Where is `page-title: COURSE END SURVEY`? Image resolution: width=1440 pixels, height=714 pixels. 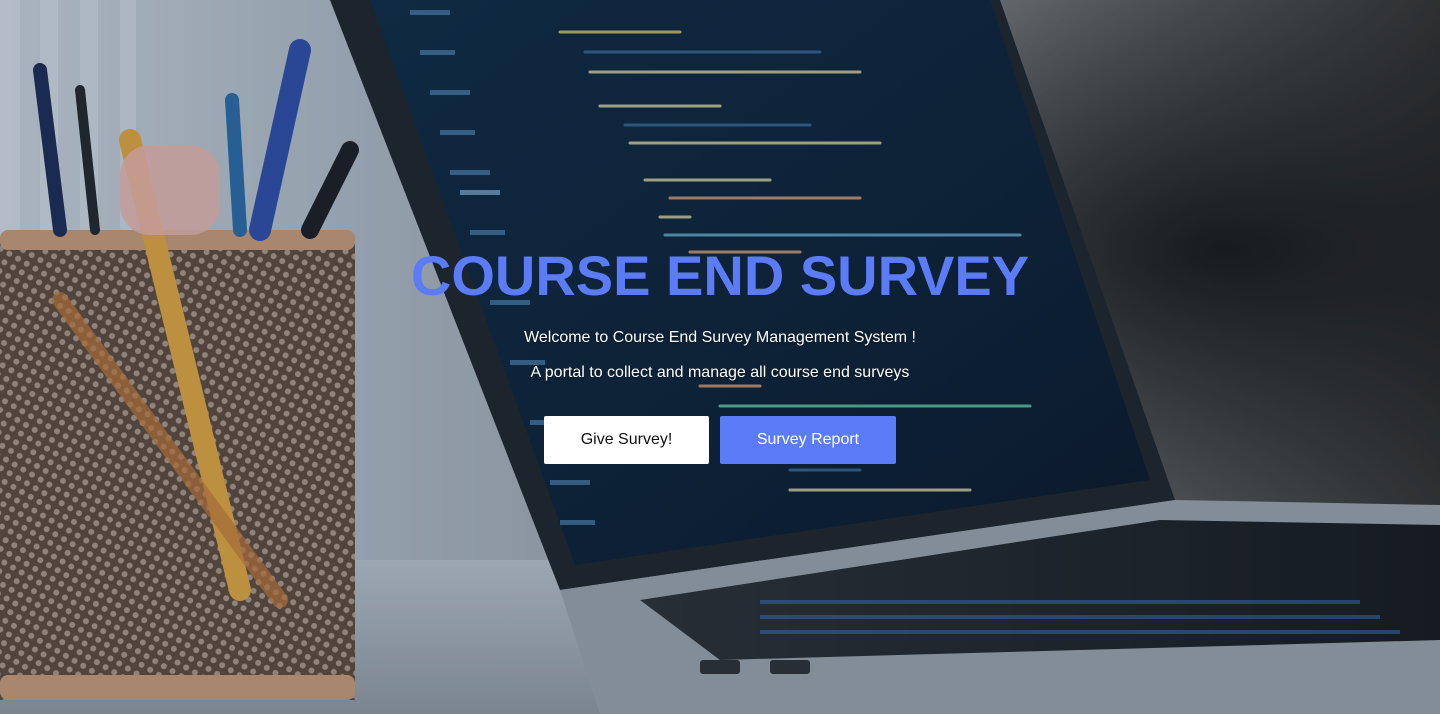
page-title: COURSE END SURVEY is located at coordinates (720, 275).